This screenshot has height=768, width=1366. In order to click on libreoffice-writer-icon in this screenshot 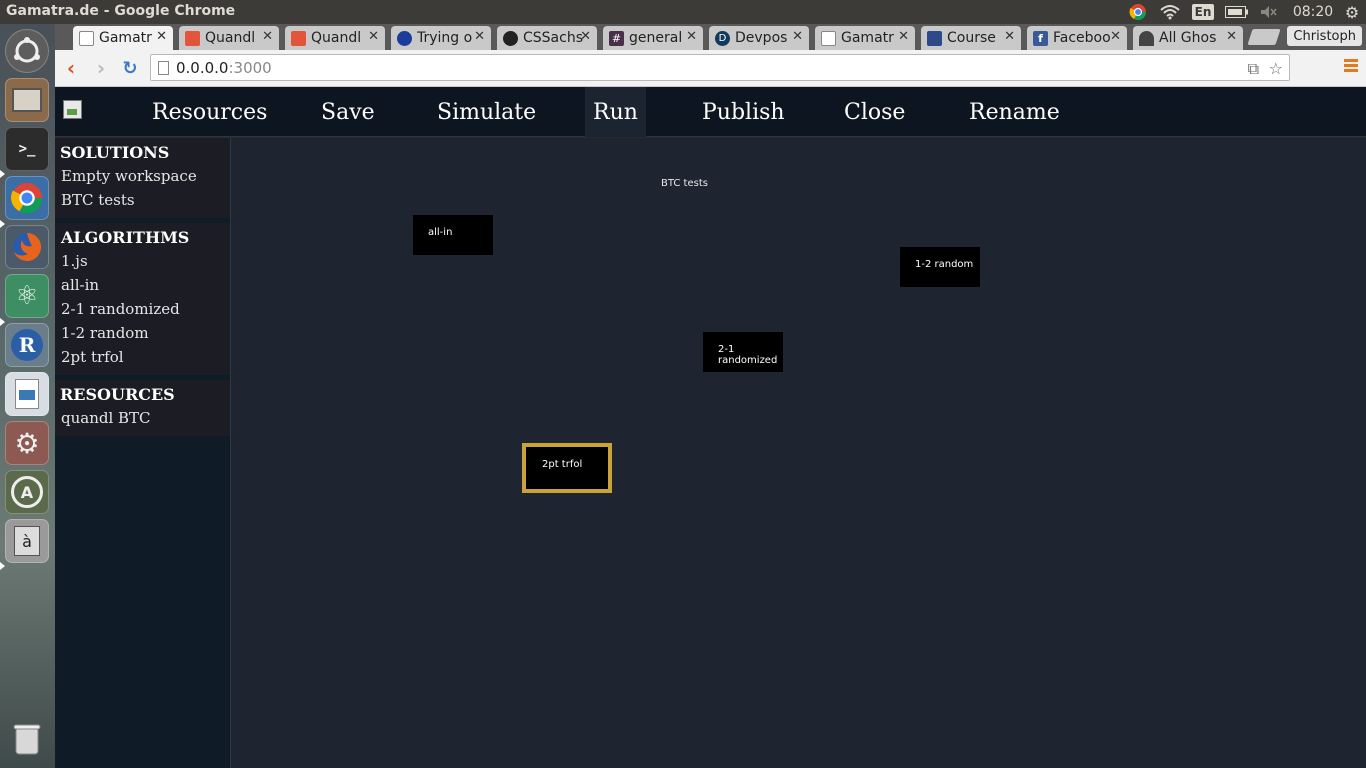, I will do `click(27, 394)`.